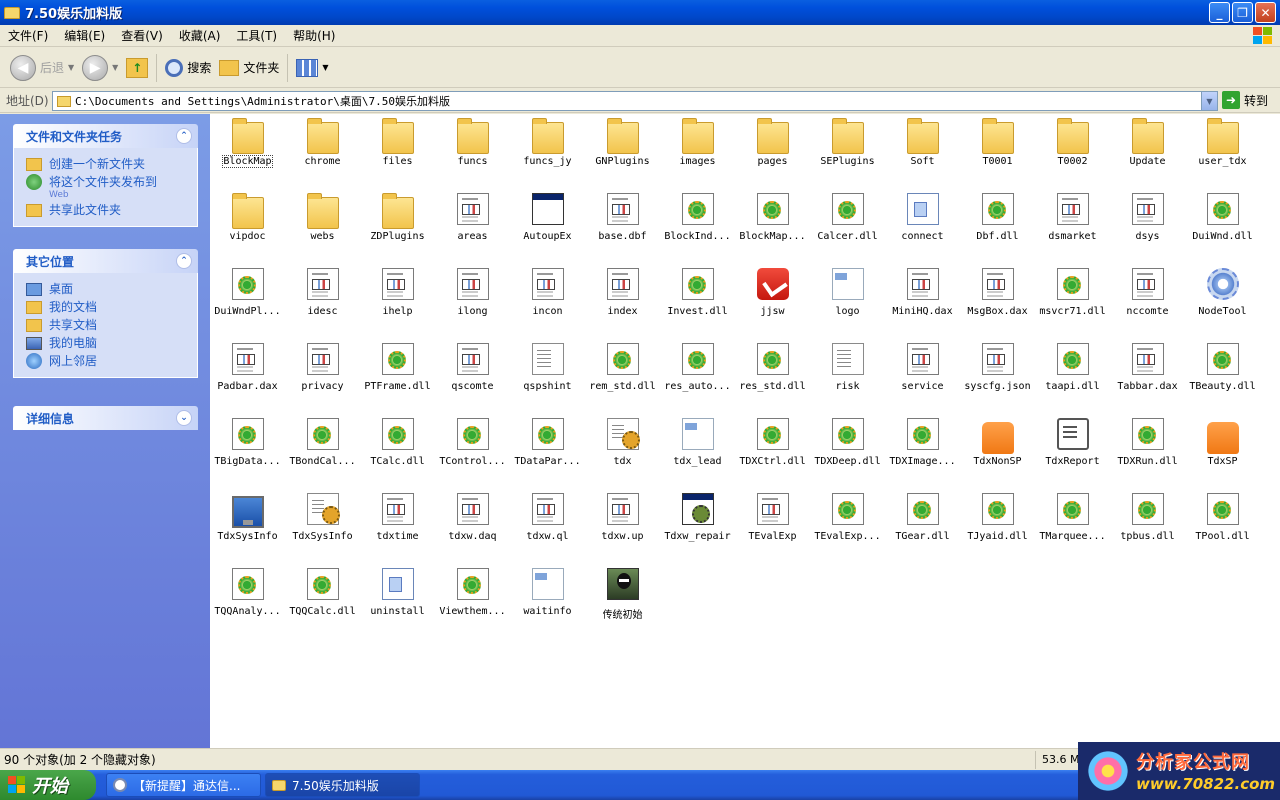 The width and height of the screenshot is (1280, 800). Describe the element at coordinates (547, 526) in the screenshot. I see `file-item: tdxw.ql` at that location.